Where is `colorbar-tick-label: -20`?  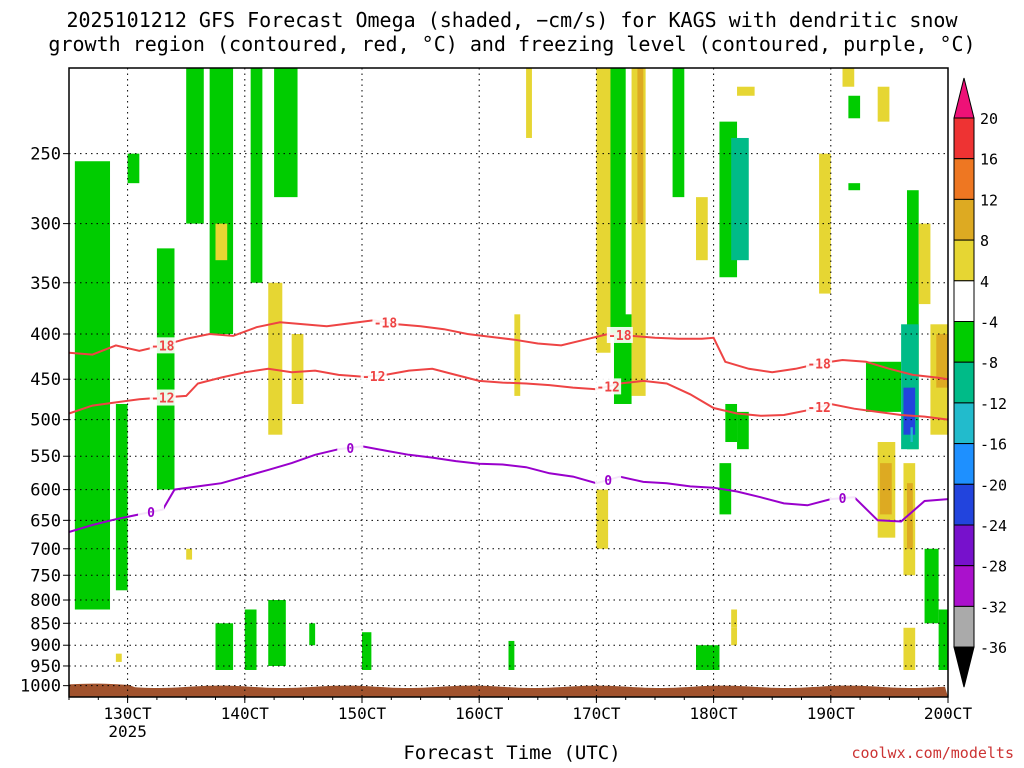
colorbar-tick-label: -20 is located at coordinates (993, 485).